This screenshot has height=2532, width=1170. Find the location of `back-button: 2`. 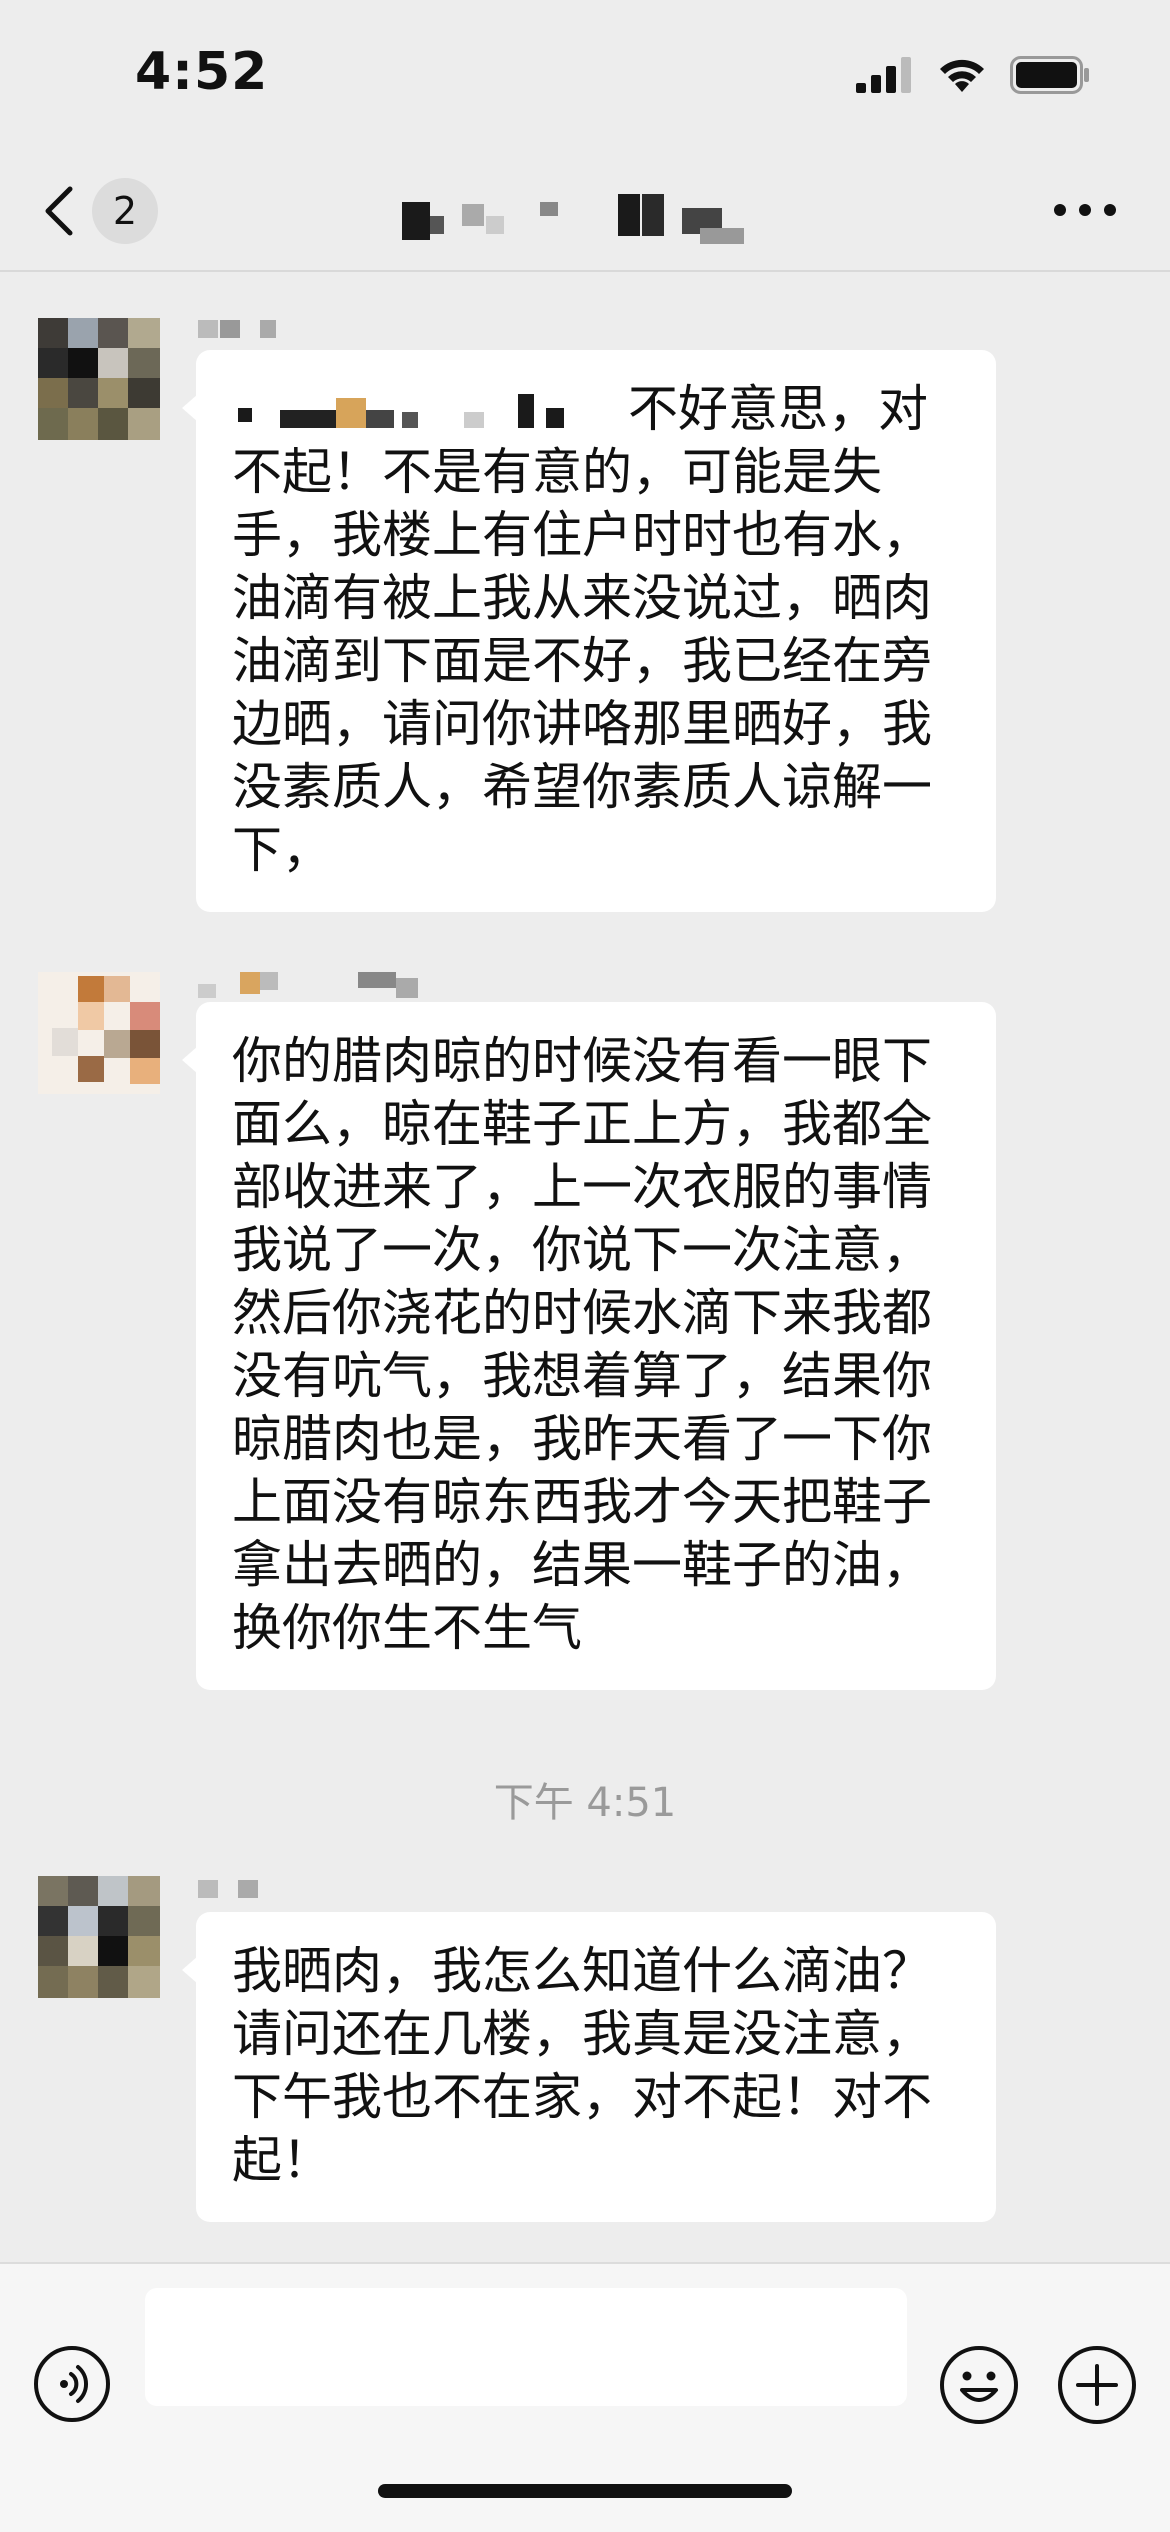

back-button: 2 is located at coordinates (105, 211).